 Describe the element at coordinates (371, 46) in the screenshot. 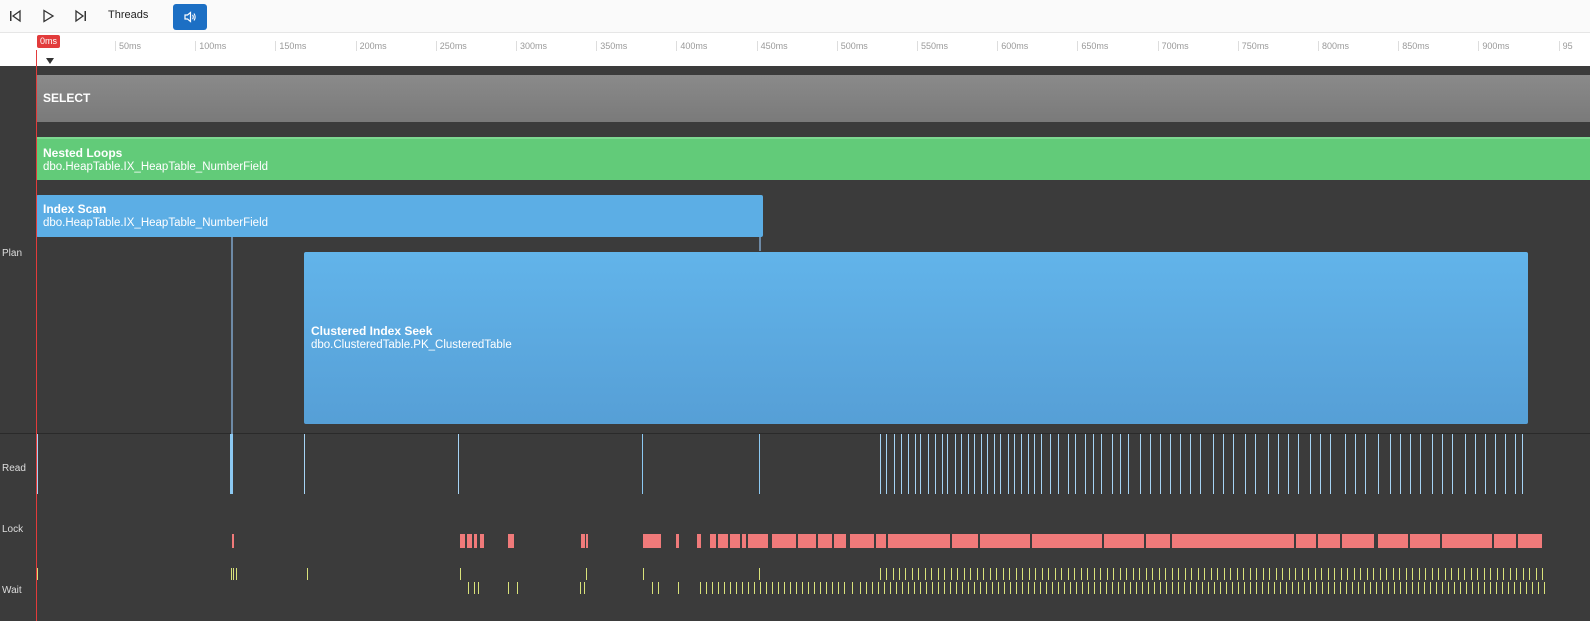

I see `ruler-tick-label: 200ms` at that location.